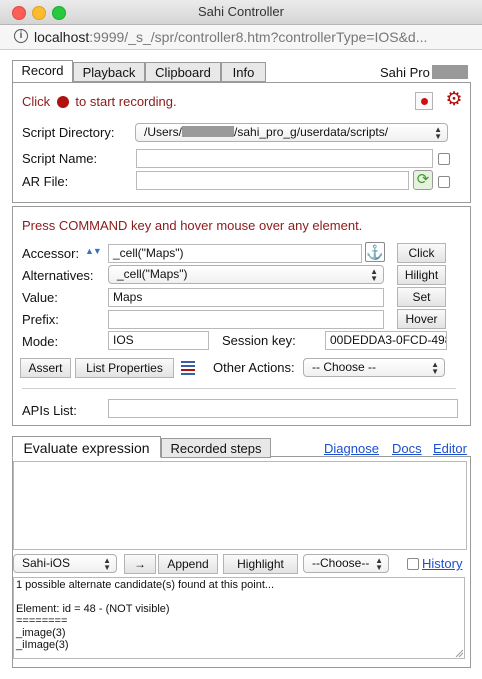 This screenshot has width=482, height=679. I want to click on record-hint-click: Click, so click(36, 101).